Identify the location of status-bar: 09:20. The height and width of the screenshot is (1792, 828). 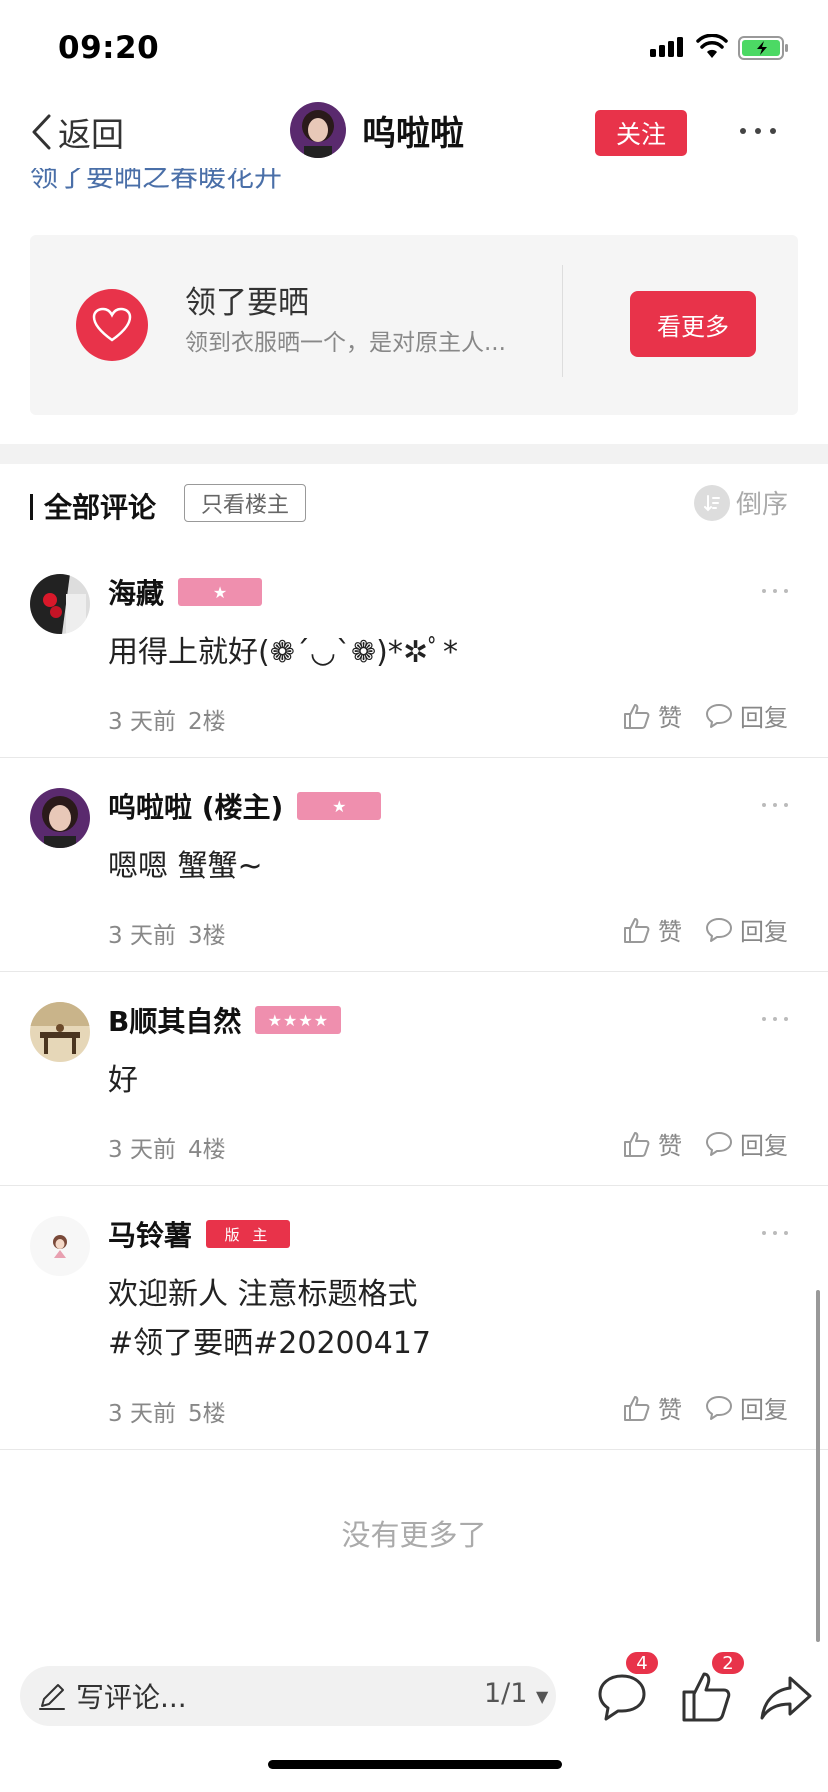
(414, 48).